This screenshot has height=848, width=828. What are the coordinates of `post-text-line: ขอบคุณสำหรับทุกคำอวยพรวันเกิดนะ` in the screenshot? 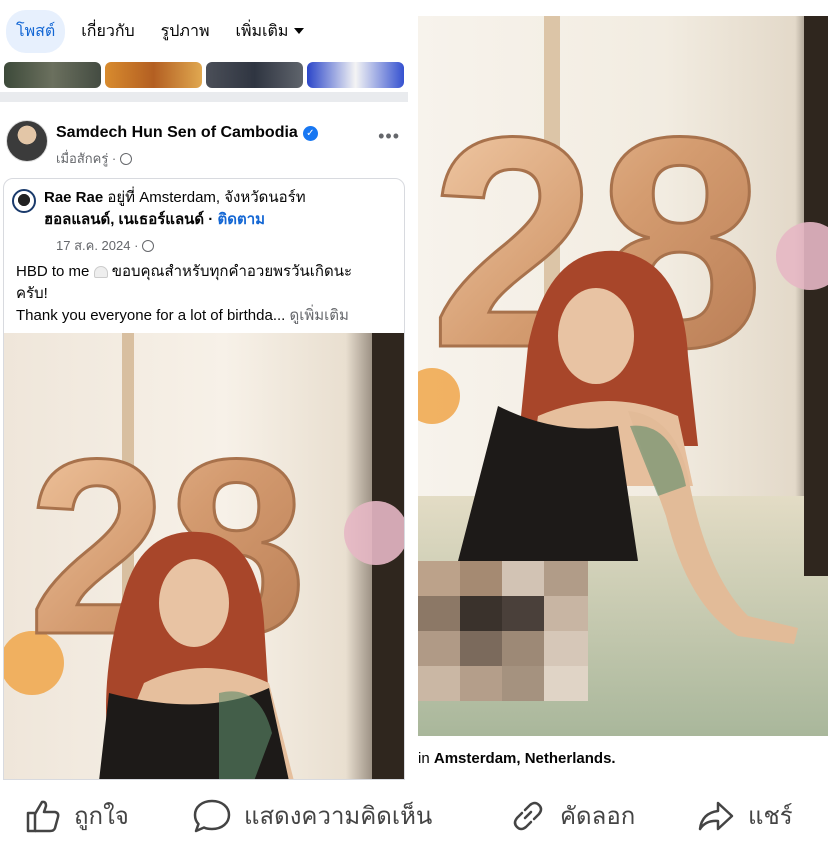 It's located at (232, 271).